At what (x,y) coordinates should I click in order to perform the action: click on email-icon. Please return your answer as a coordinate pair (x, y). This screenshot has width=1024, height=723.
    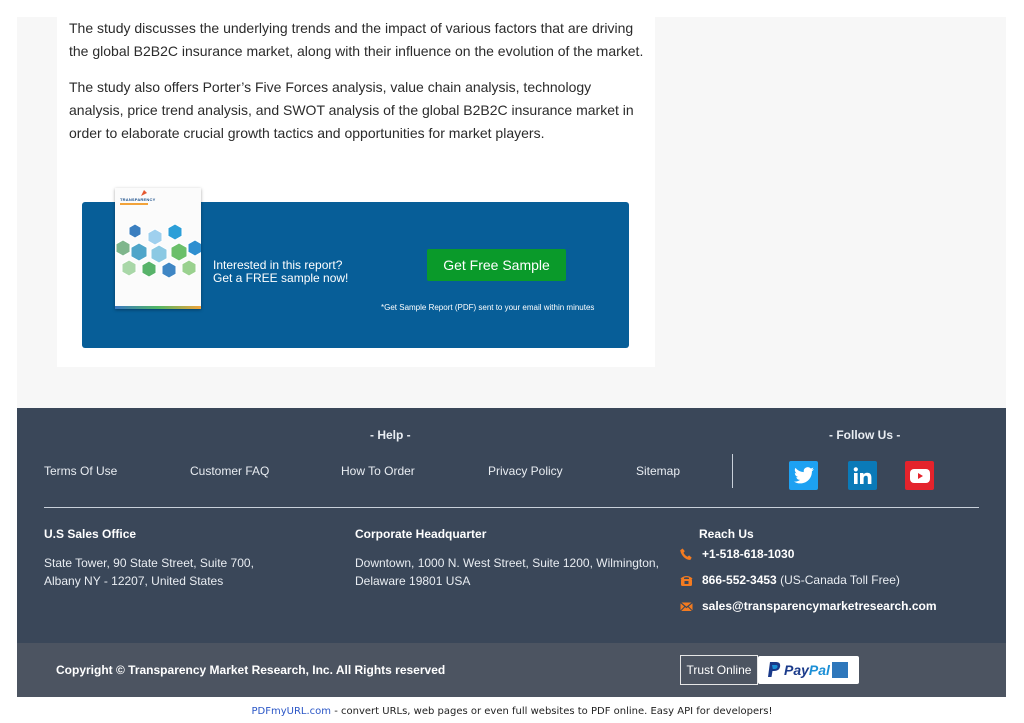
    Looking at the image, I should click on (686, 607).